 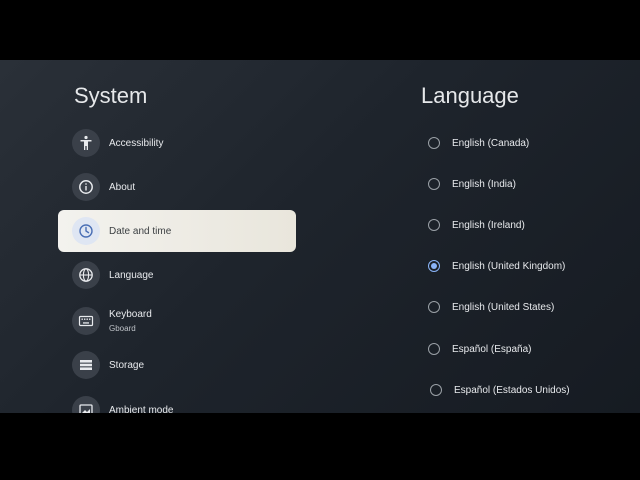 What do you see at coordinates (434, 266) in the screenshot?
I see `radio-button-checked` at bounding box center [434, 266].